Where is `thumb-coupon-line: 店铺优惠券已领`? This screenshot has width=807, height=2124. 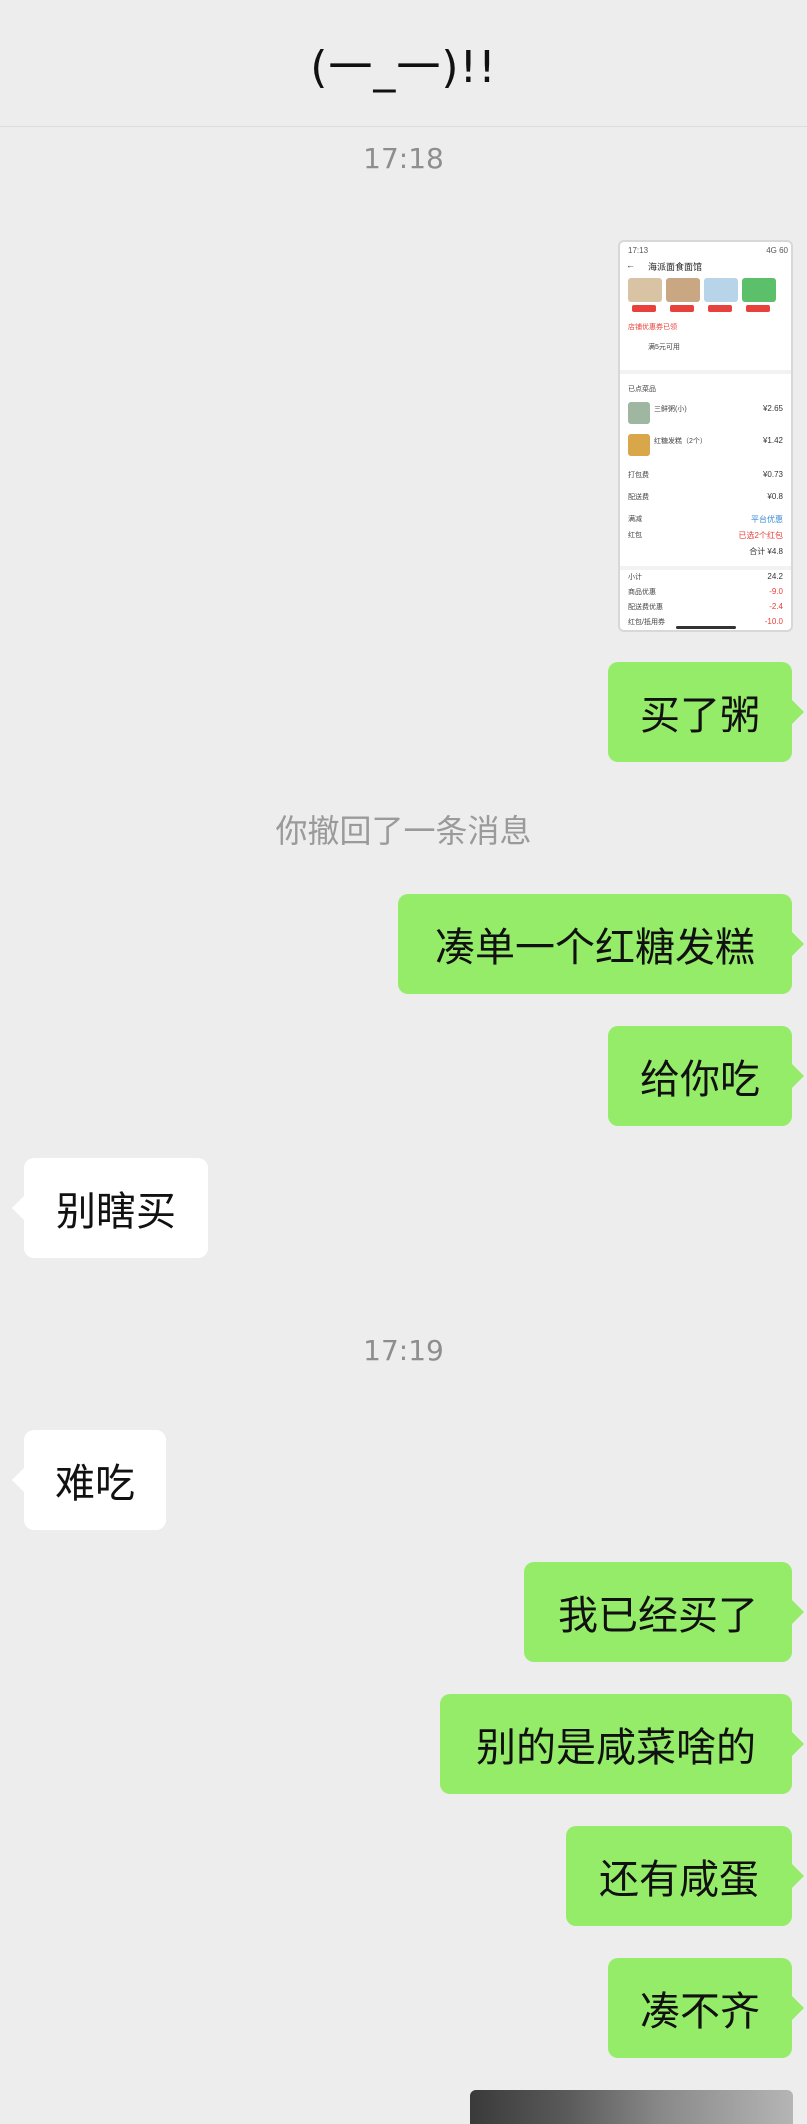
thumb-coupon-line: 店铺优惠券已领 is located at coordinates (652, 327).